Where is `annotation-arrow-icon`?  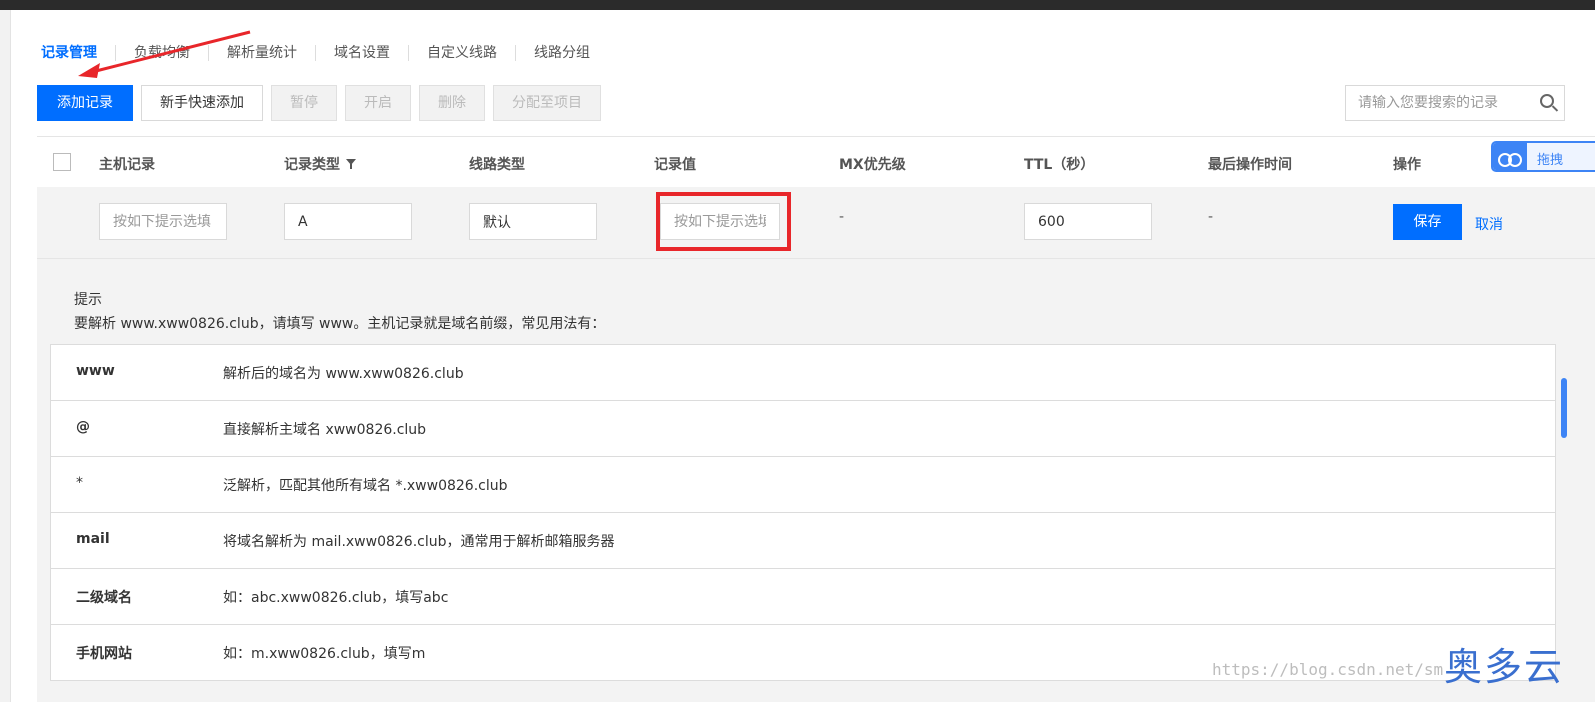
annotation-arrow-icon is located at coordinates (164, 54).